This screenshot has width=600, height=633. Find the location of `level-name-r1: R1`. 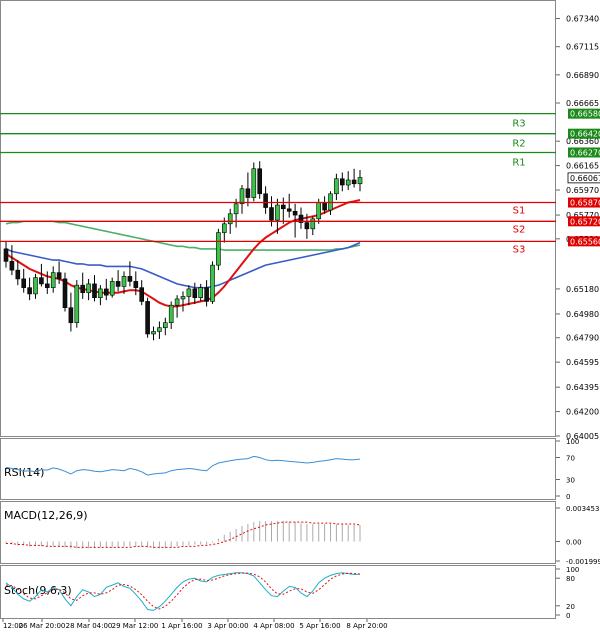

level-name-r1: R1 is located at coordinates (518, 162).